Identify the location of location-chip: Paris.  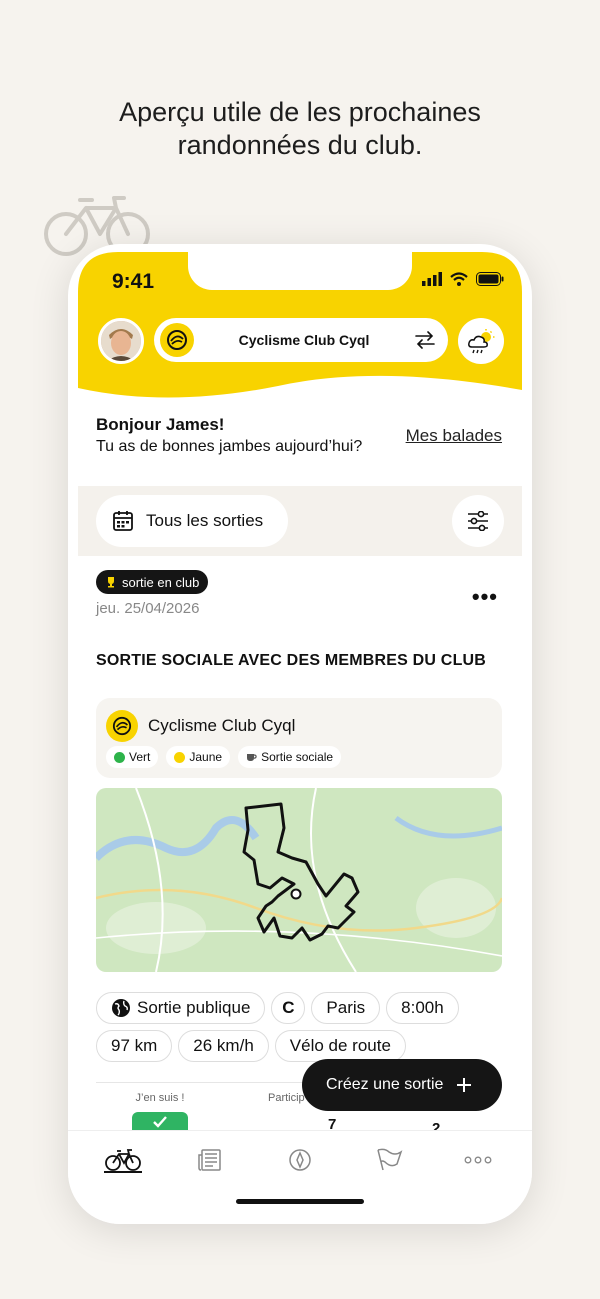
(346, 1008).